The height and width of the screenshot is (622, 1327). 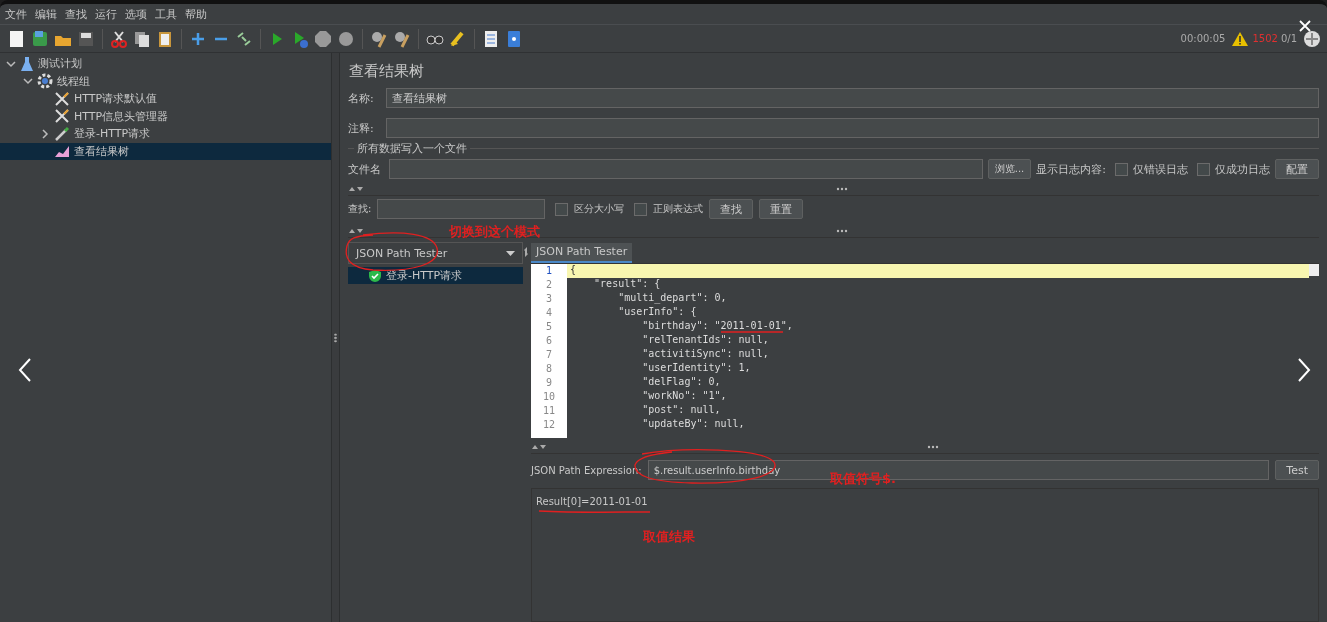 What do you see at coordinates (549, 327) in the screenshot?
I see `line-number: 5` at bounding box center [549, 327].